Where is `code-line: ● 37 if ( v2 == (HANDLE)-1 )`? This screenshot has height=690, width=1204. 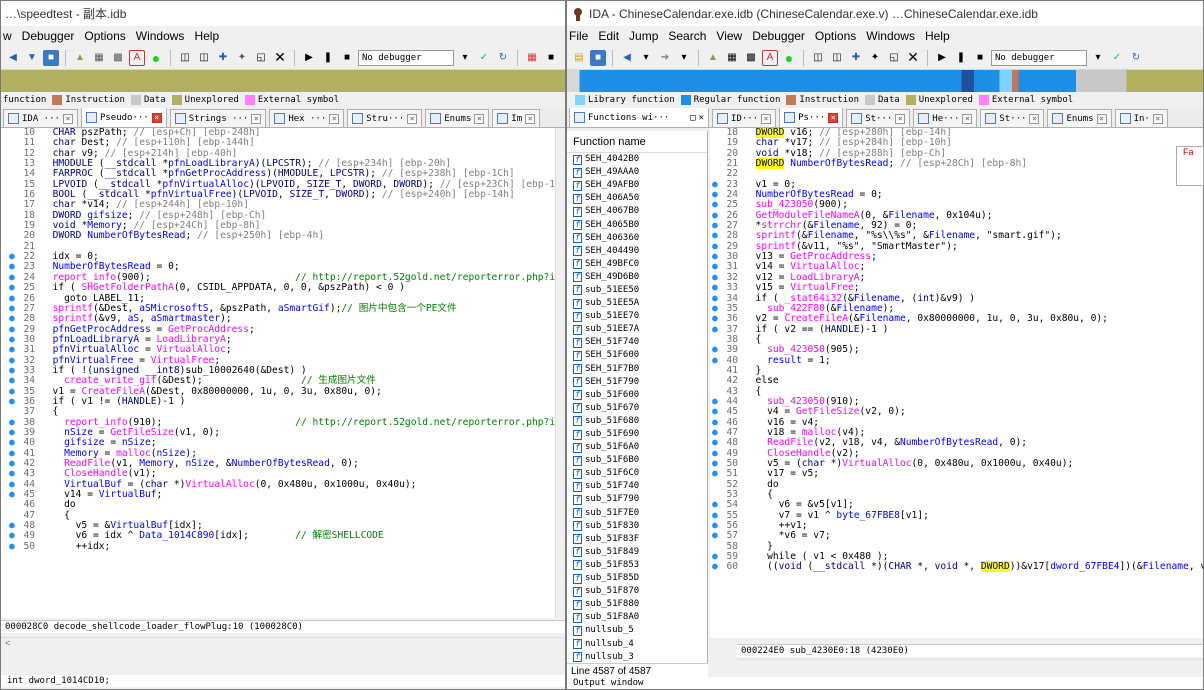 code-line: ● 37 if ( v2 == (HANDLE)-1 ) is located at coordinates (957, 329).